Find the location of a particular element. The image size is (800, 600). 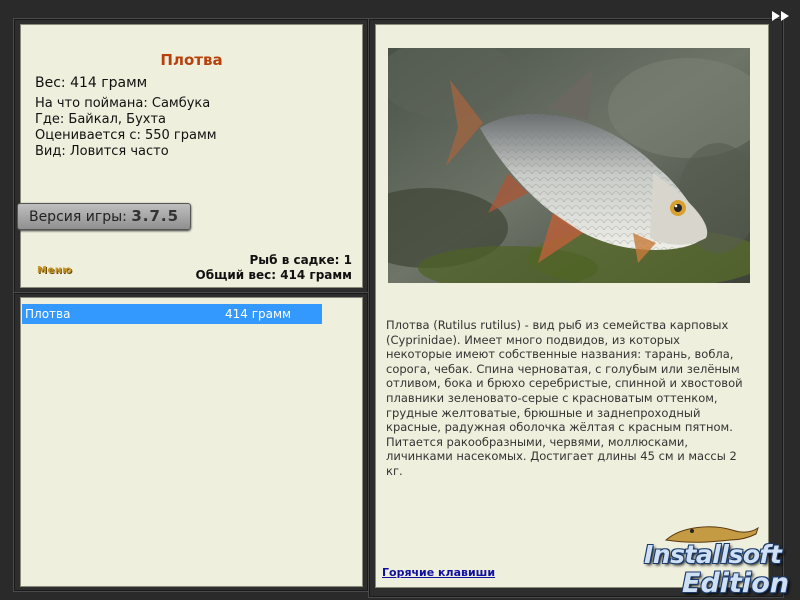

installsoft-watermark: Installsoft Edition is located at coordinates (720, 559).